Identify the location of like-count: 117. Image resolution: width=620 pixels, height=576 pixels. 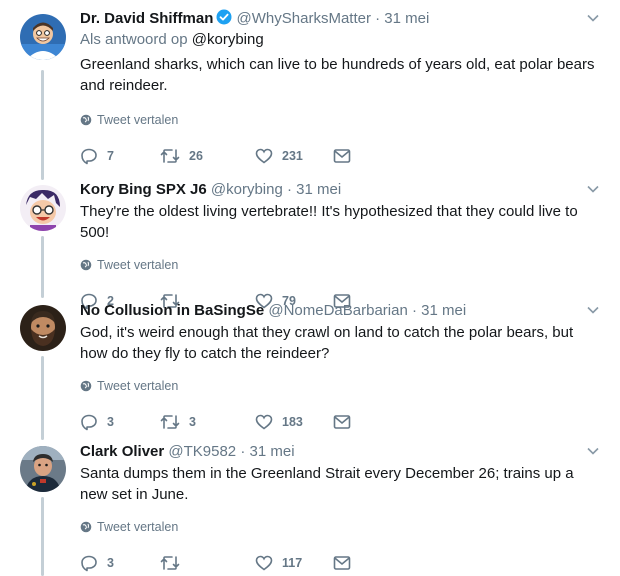
(292, 563).